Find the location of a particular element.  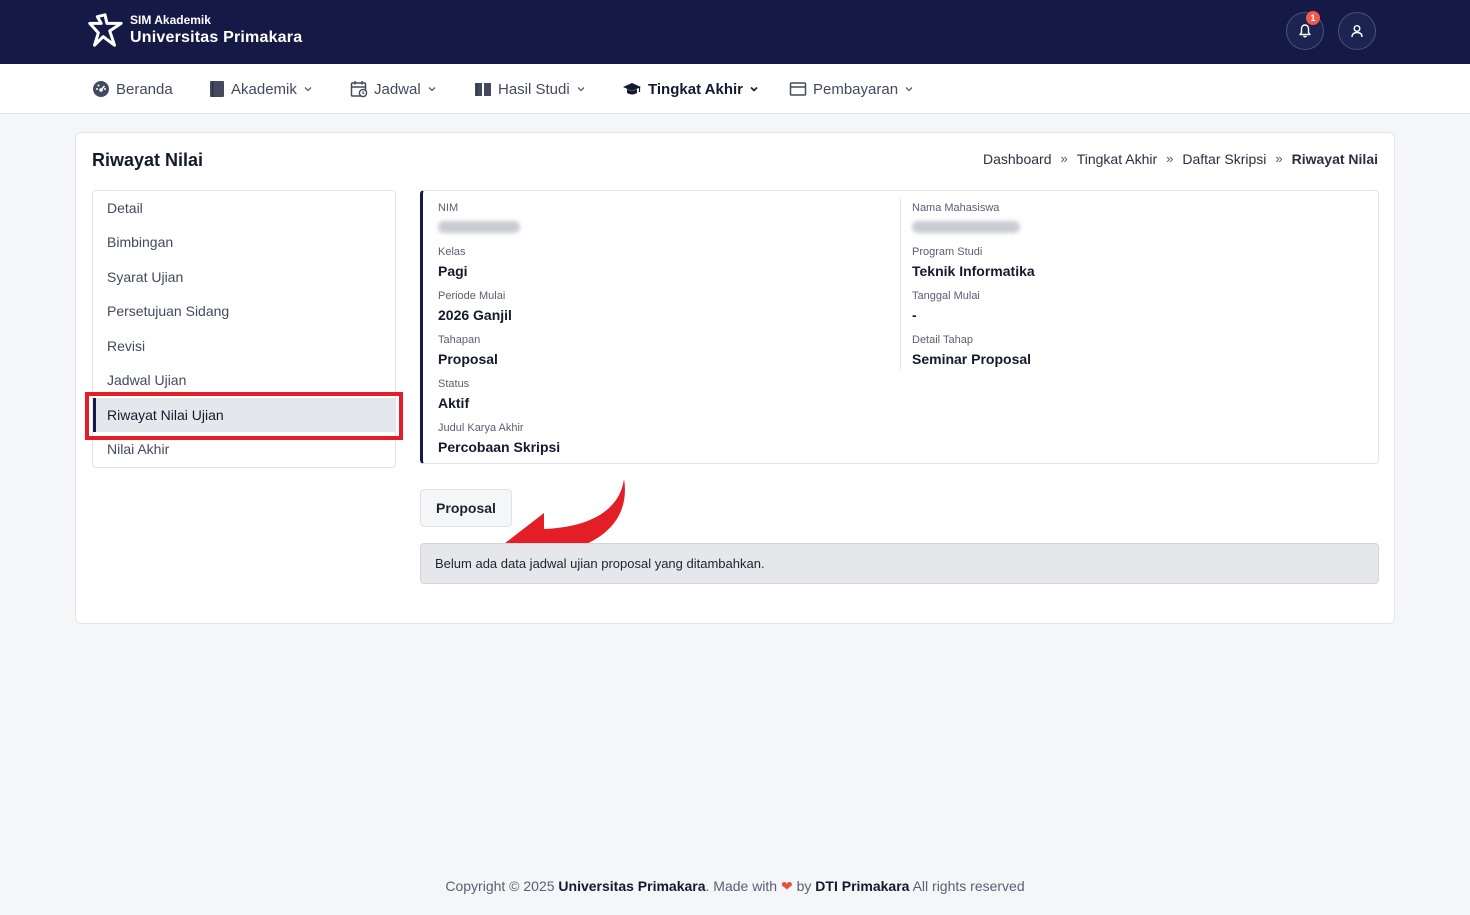

nav-label: Jadwal is located at coordinates (397, 89).